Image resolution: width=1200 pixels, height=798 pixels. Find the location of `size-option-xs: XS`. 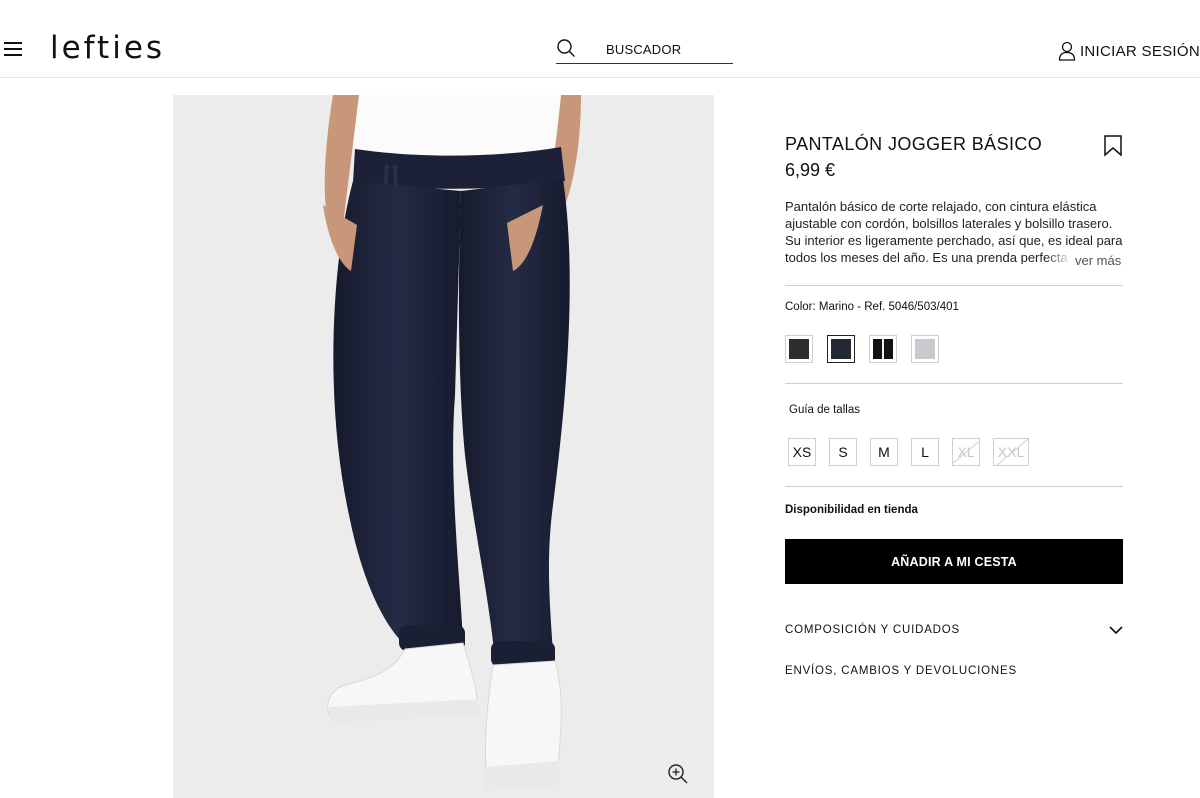

size-option-xs: XS is located at coordinates (802, 452).